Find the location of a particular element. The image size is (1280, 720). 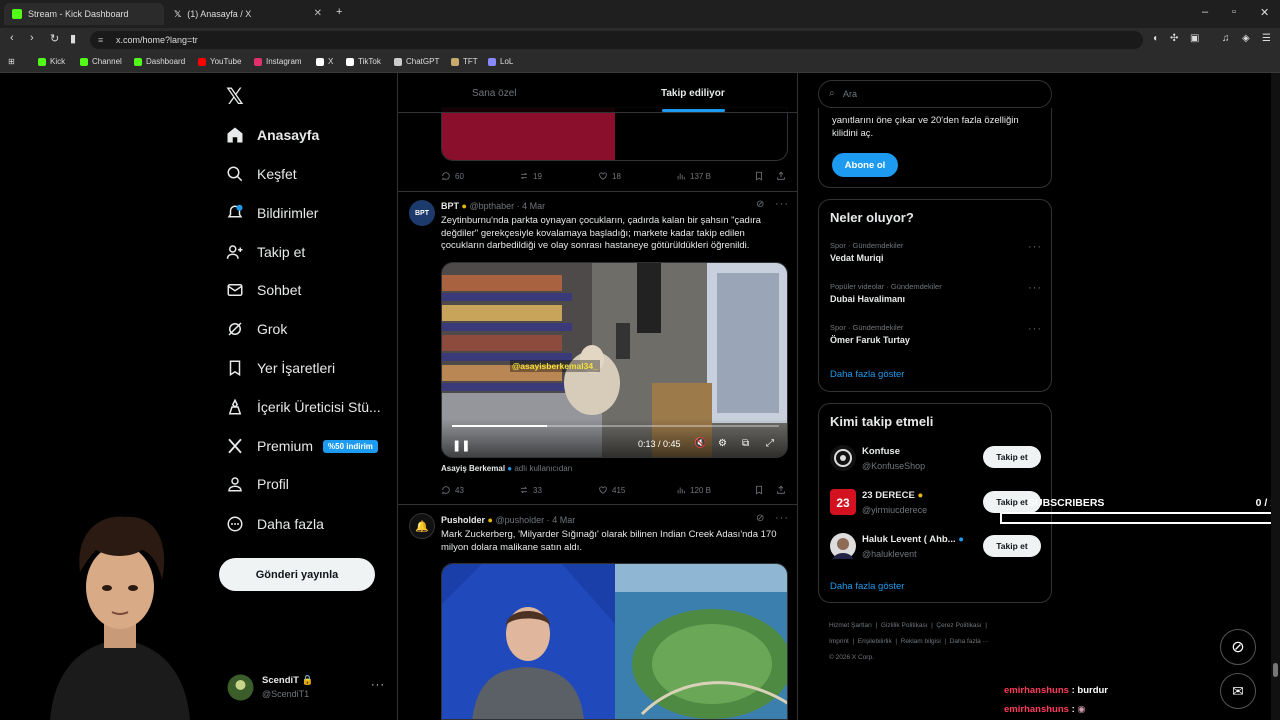

fullscreen-icon: ⤢ is located at coordinates (770, 443).